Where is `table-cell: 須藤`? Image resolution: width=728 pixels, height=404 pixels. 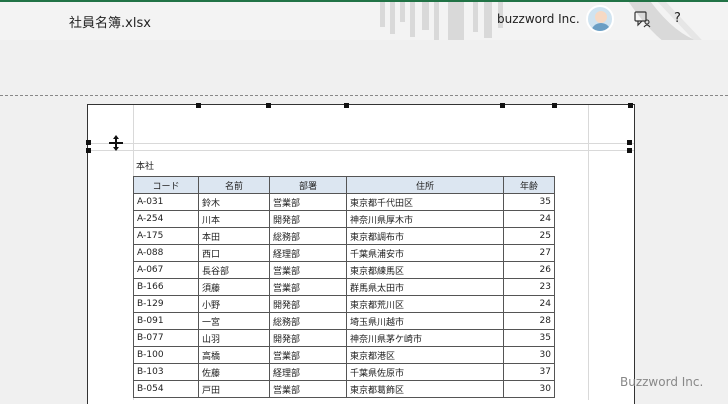
table-cell: 須藤 is located at coordinates (234, 287).